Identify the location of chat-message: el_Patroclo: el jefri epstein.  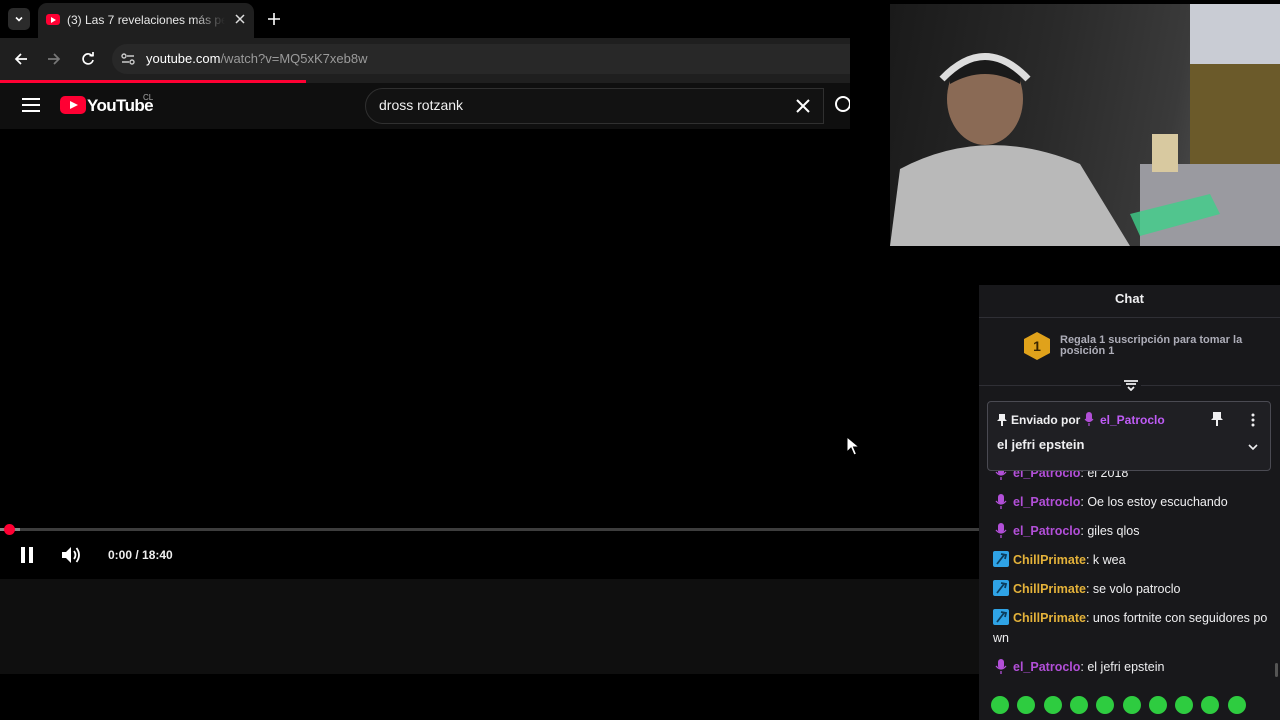
(1131, 667).